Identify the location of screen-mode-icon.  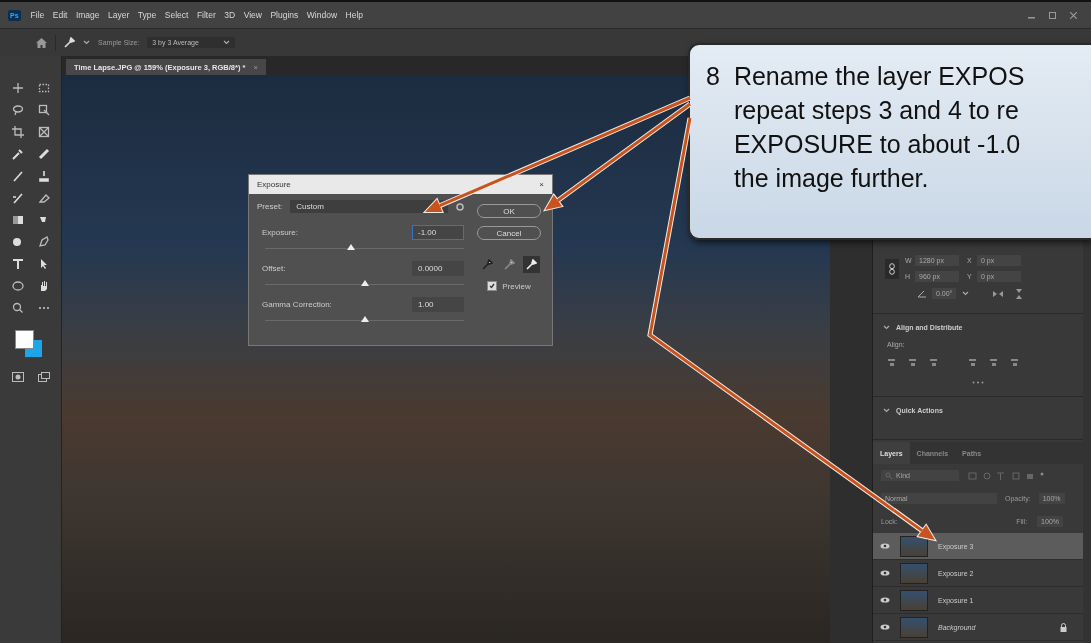
(43, 377).